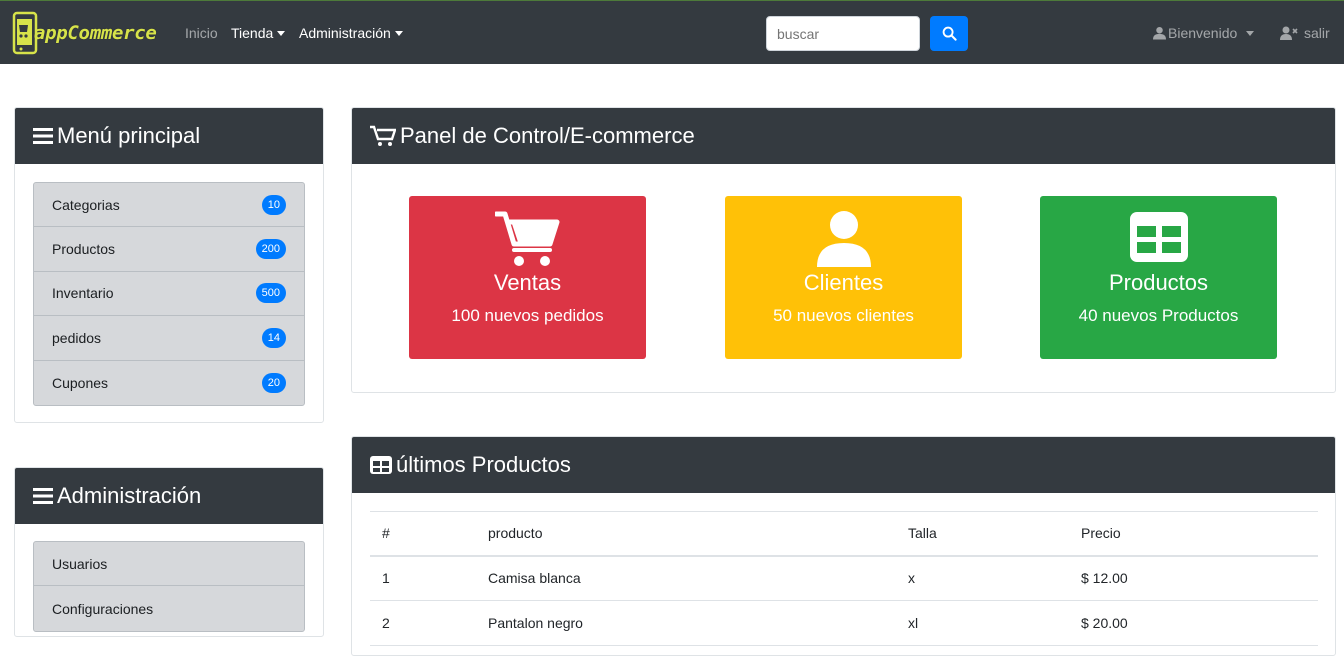  What do you see at coordinates (527, 282) in the screenshot?
I see `tile-title: Ventas` at bounding box center [527, 282].